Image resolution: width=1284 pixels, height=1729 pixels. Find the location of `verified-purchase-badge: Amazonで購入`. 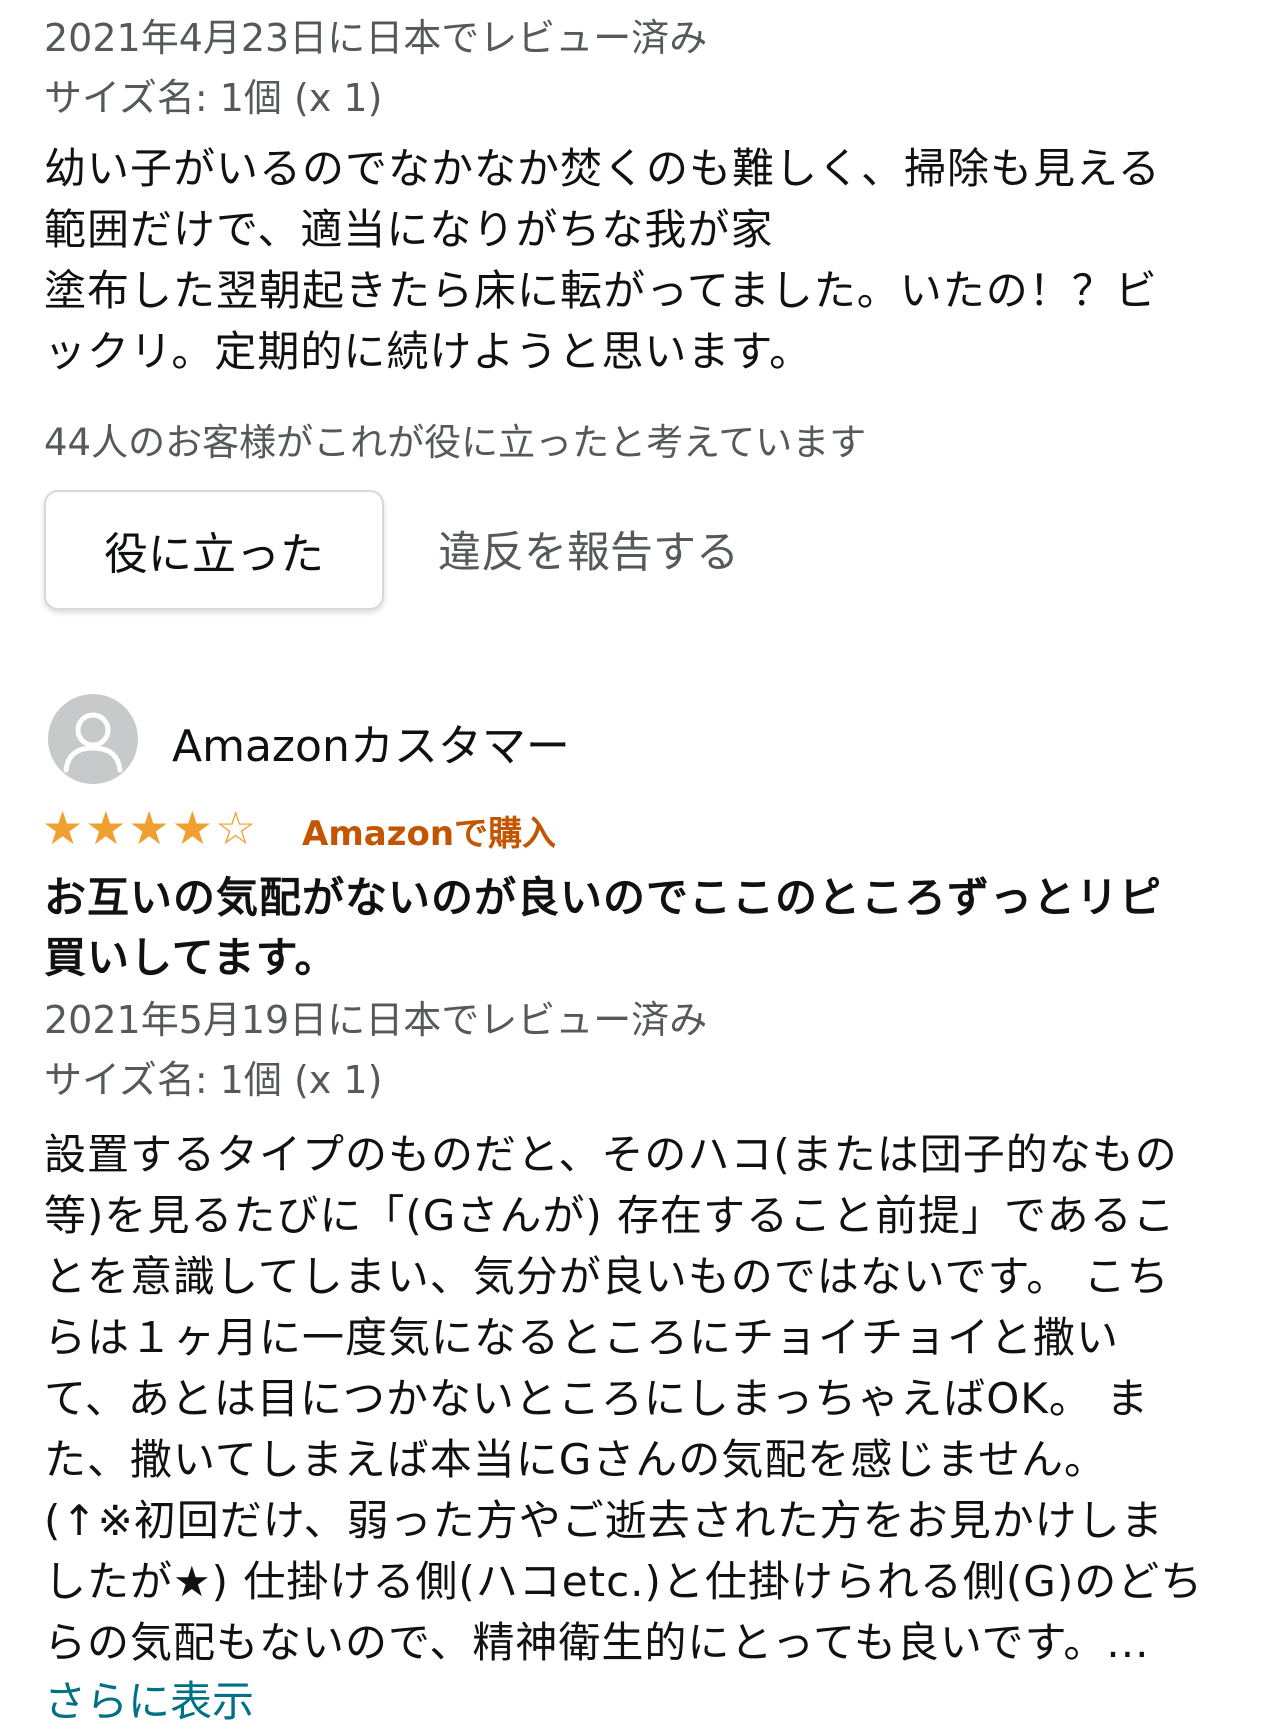

verified-purchase-badge: Amazonで購入 is located at coordinates (429, 834).